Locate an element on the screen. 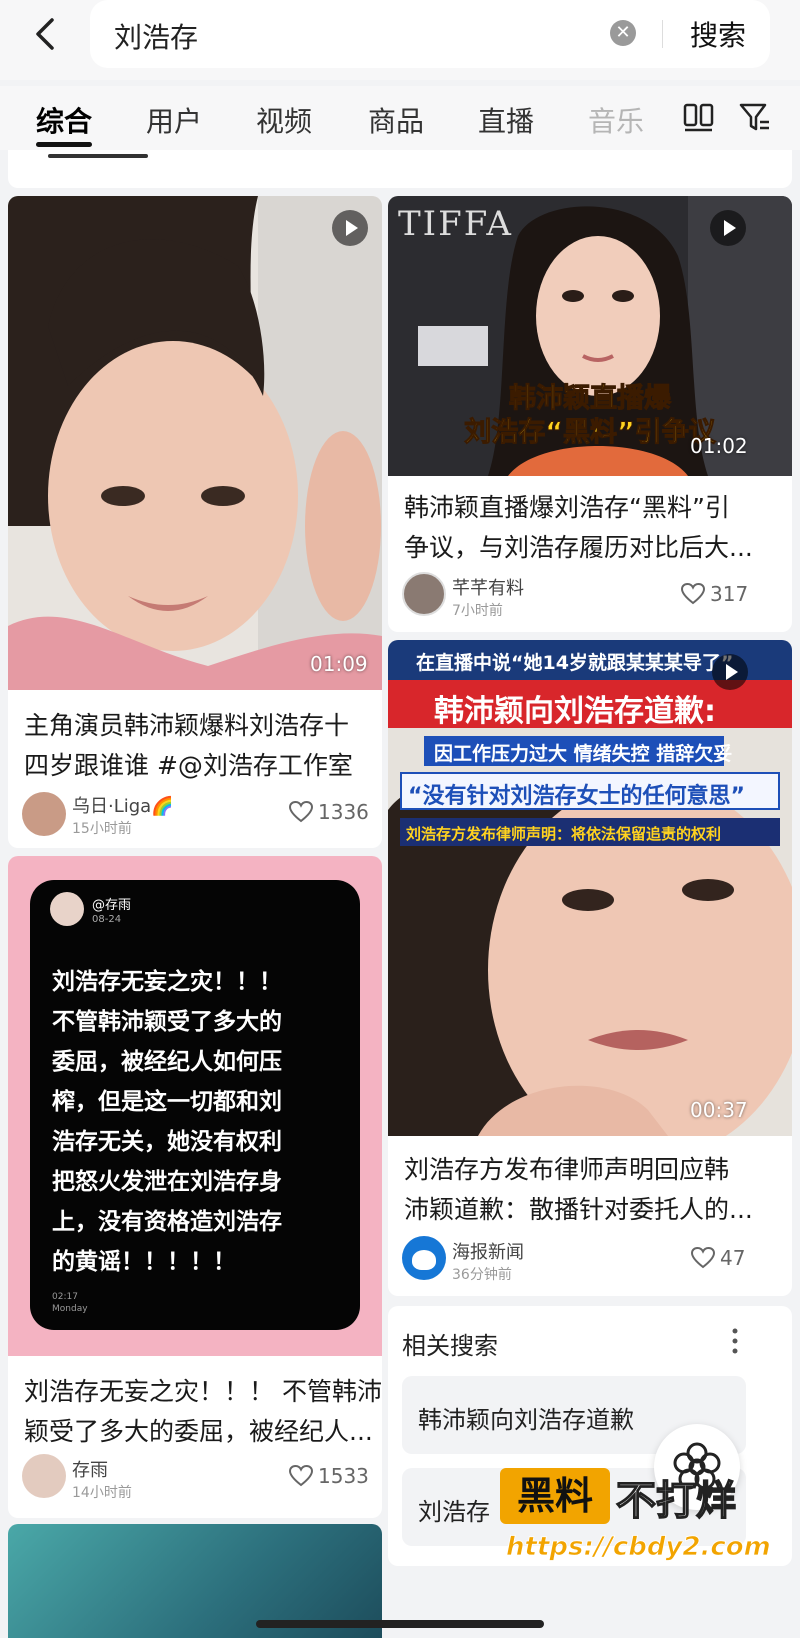  banner-reason: 因工作压力过大 情绪失控 措辞欠妥 is located at coordinates (578, 751).